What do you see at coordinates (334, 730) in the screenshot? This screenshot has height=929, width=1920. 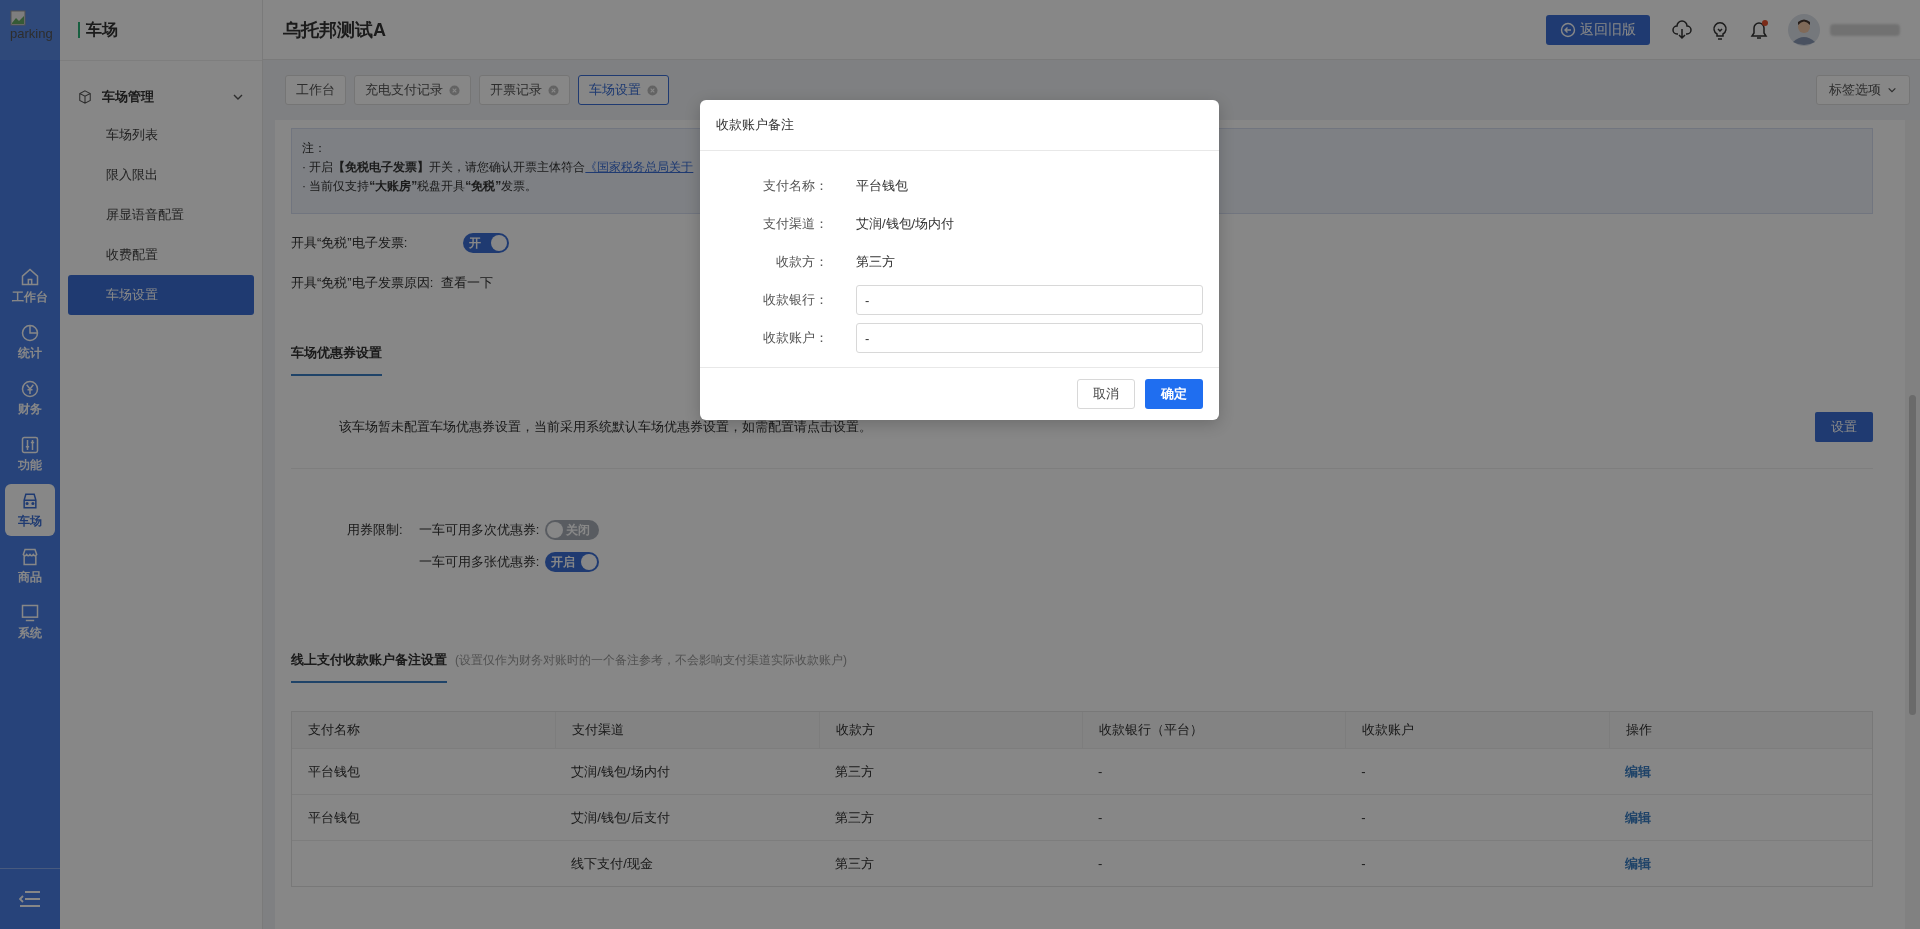 I see `column-header: 支付名称` at bounding box center [334, 730].